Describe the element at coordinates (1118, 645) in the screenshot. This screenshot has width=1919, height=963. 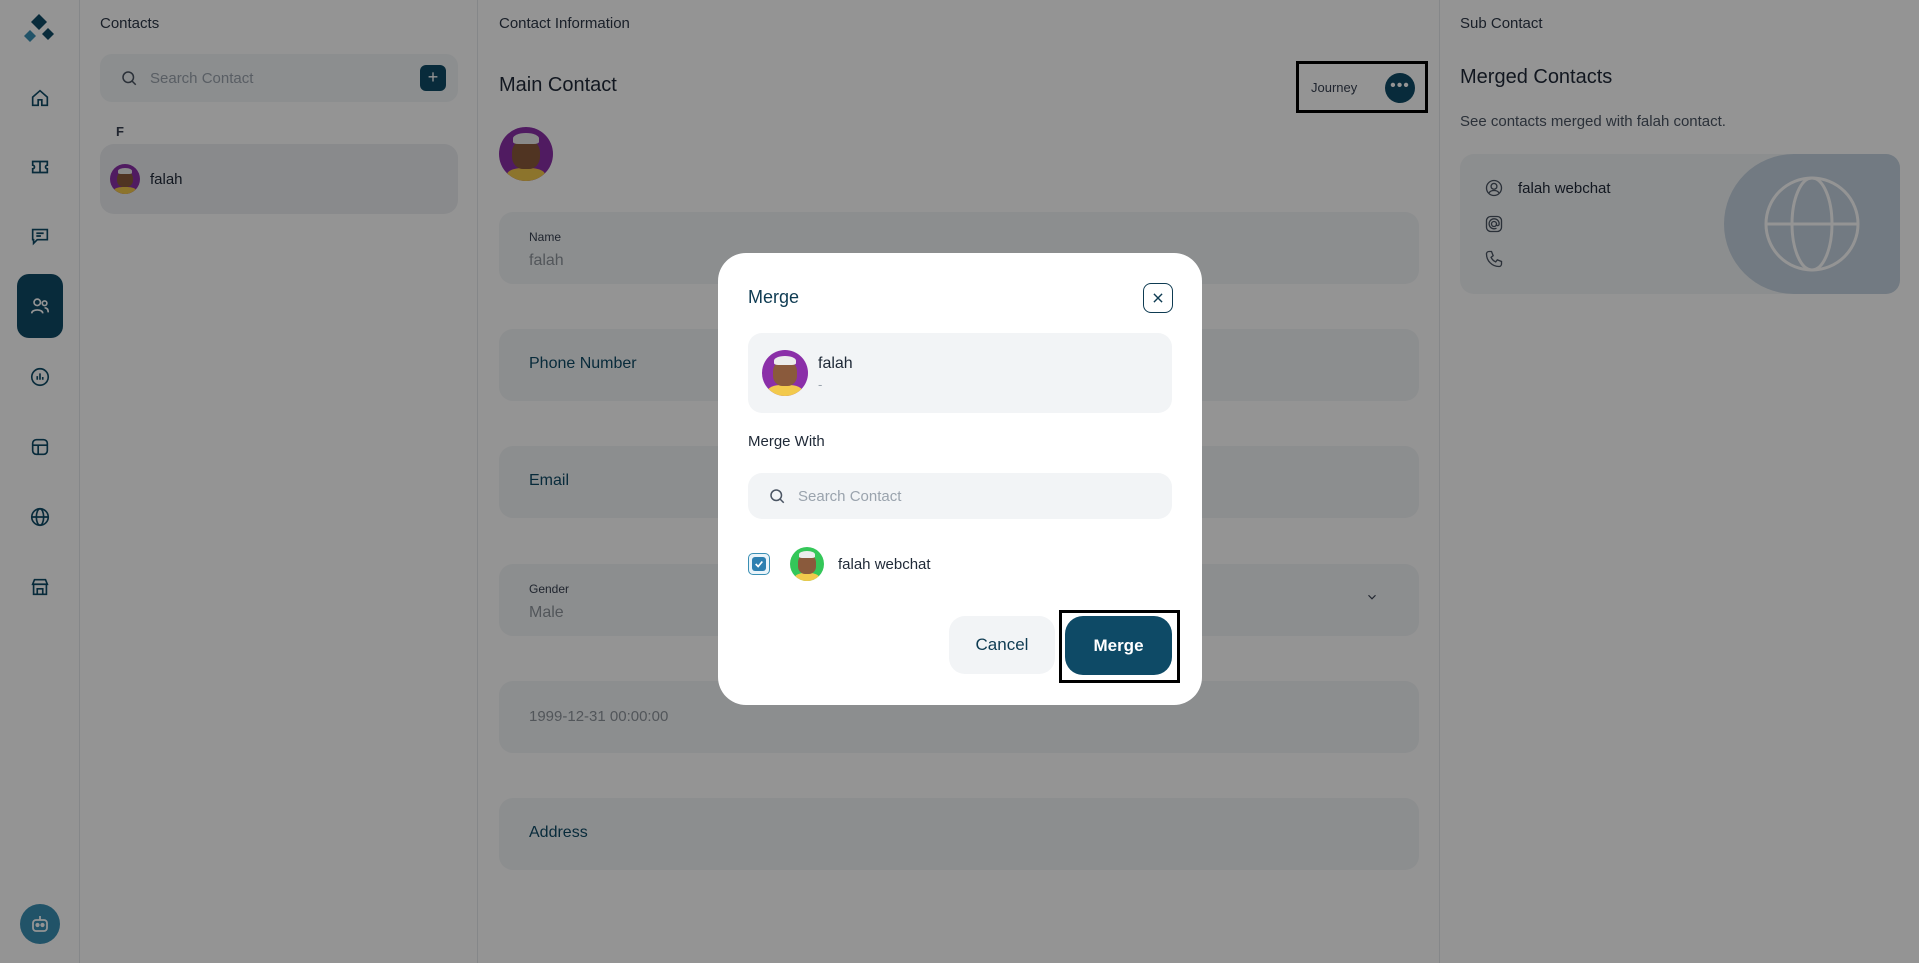
I see `merge-button: Merge` at that location.